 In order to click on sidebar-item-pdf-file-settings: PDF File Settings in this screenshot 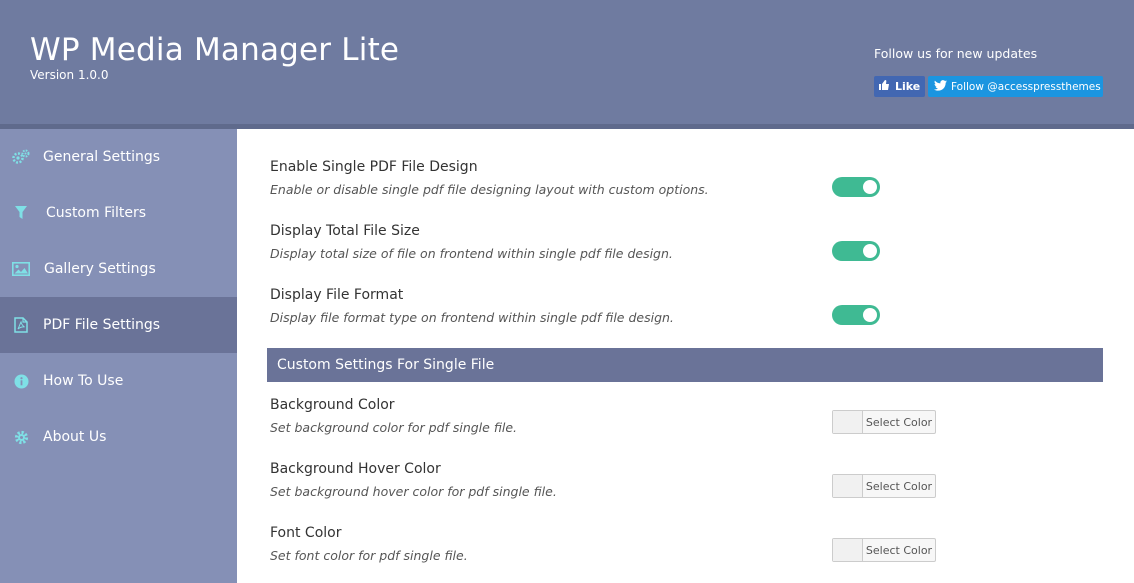, I will do `click(123, 325)`.